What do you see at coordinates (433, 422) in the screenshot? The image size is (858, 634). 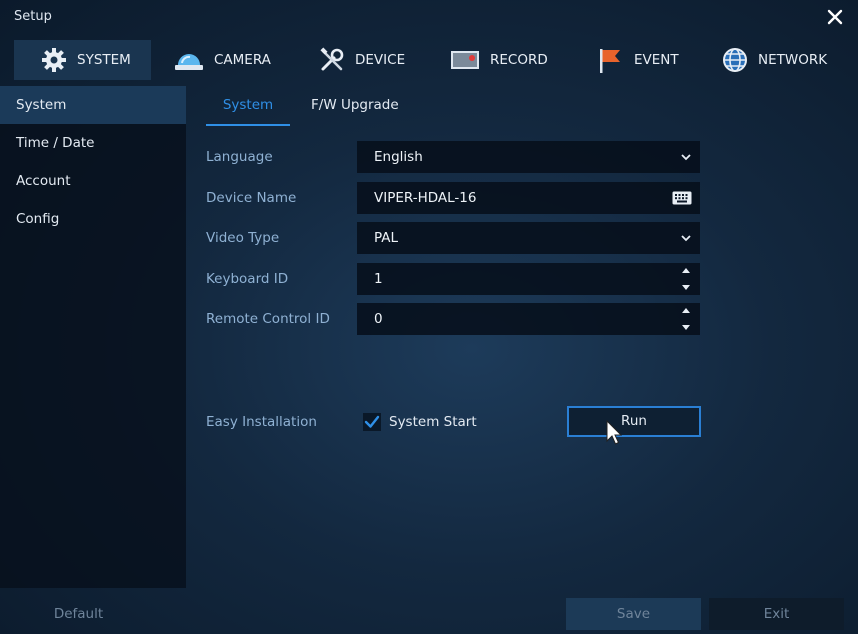 I see `system-start-label: System Start` at bounding box center [433, 422].